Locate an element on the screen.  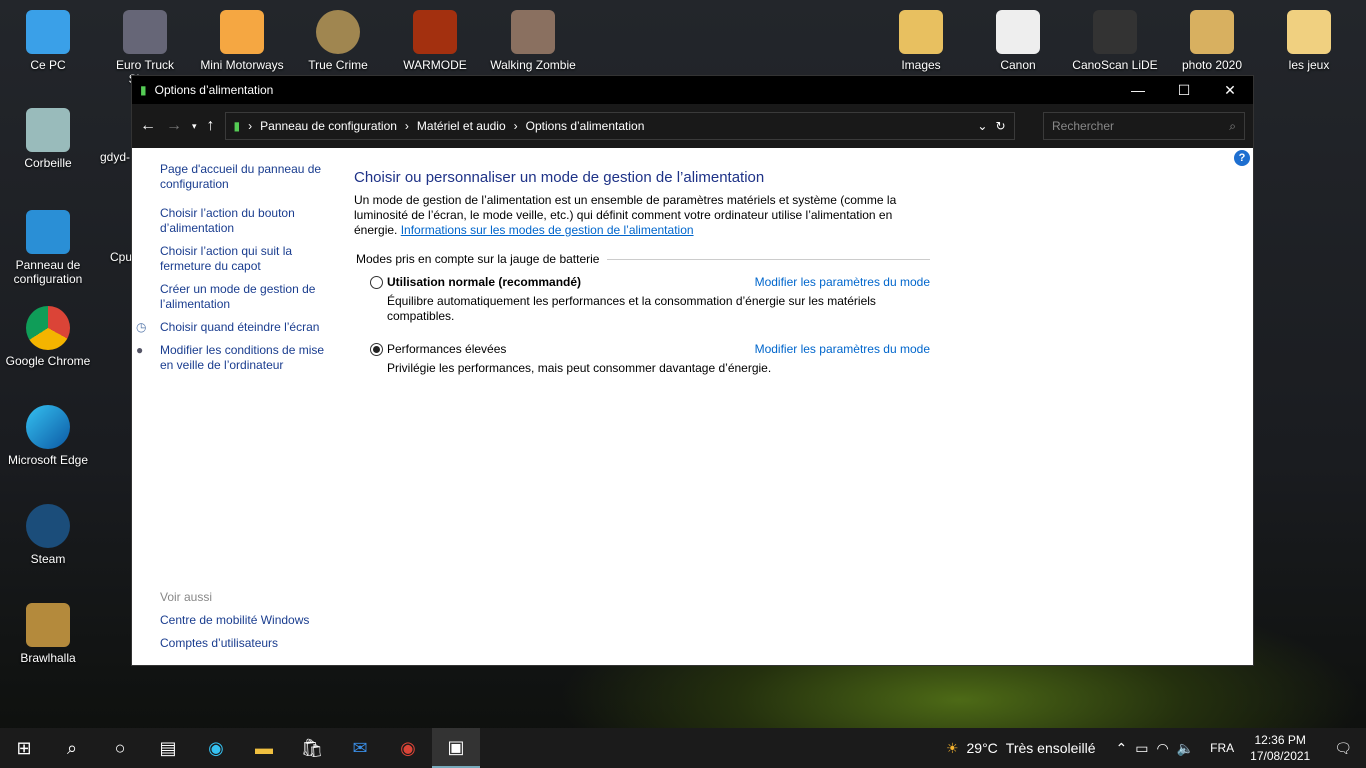
desktop-icon: Images is located at coordinates (921, 41).